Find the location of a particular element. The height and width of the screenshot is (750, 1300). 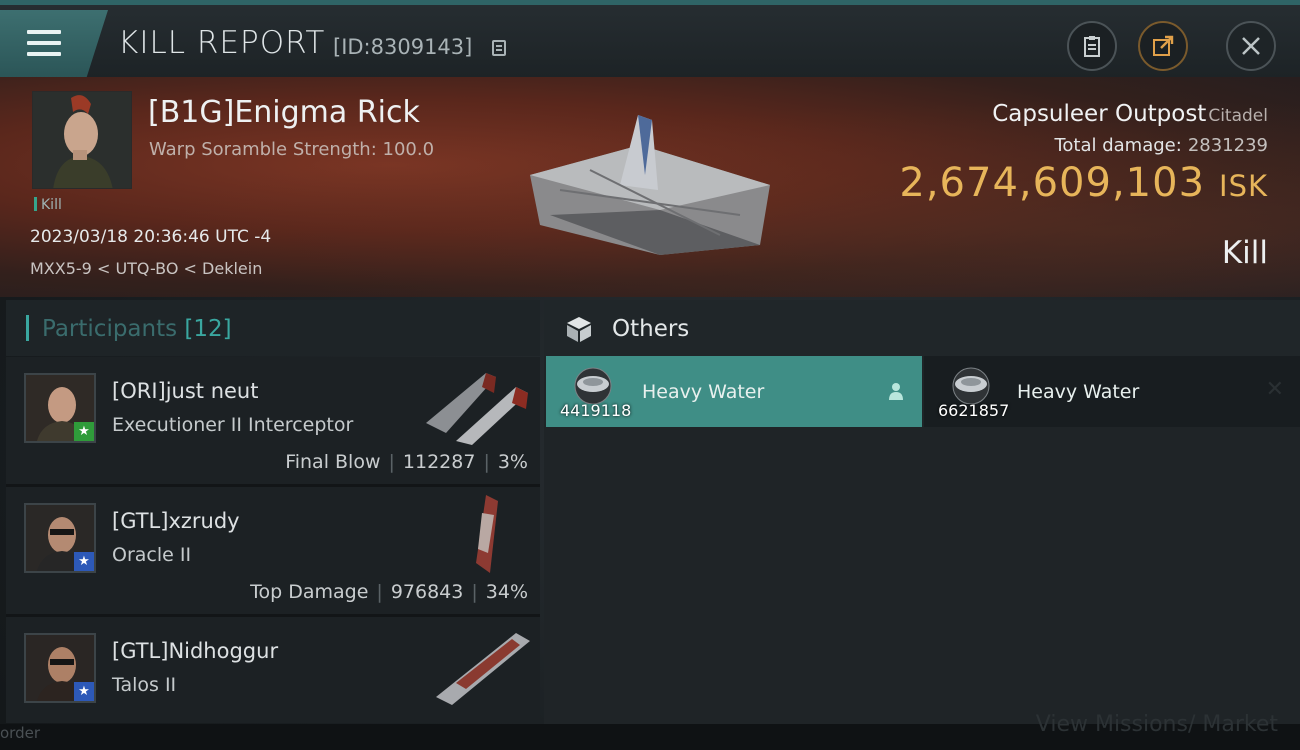

dismiss-icon: ✕ is located at coordinates (1275, 389).